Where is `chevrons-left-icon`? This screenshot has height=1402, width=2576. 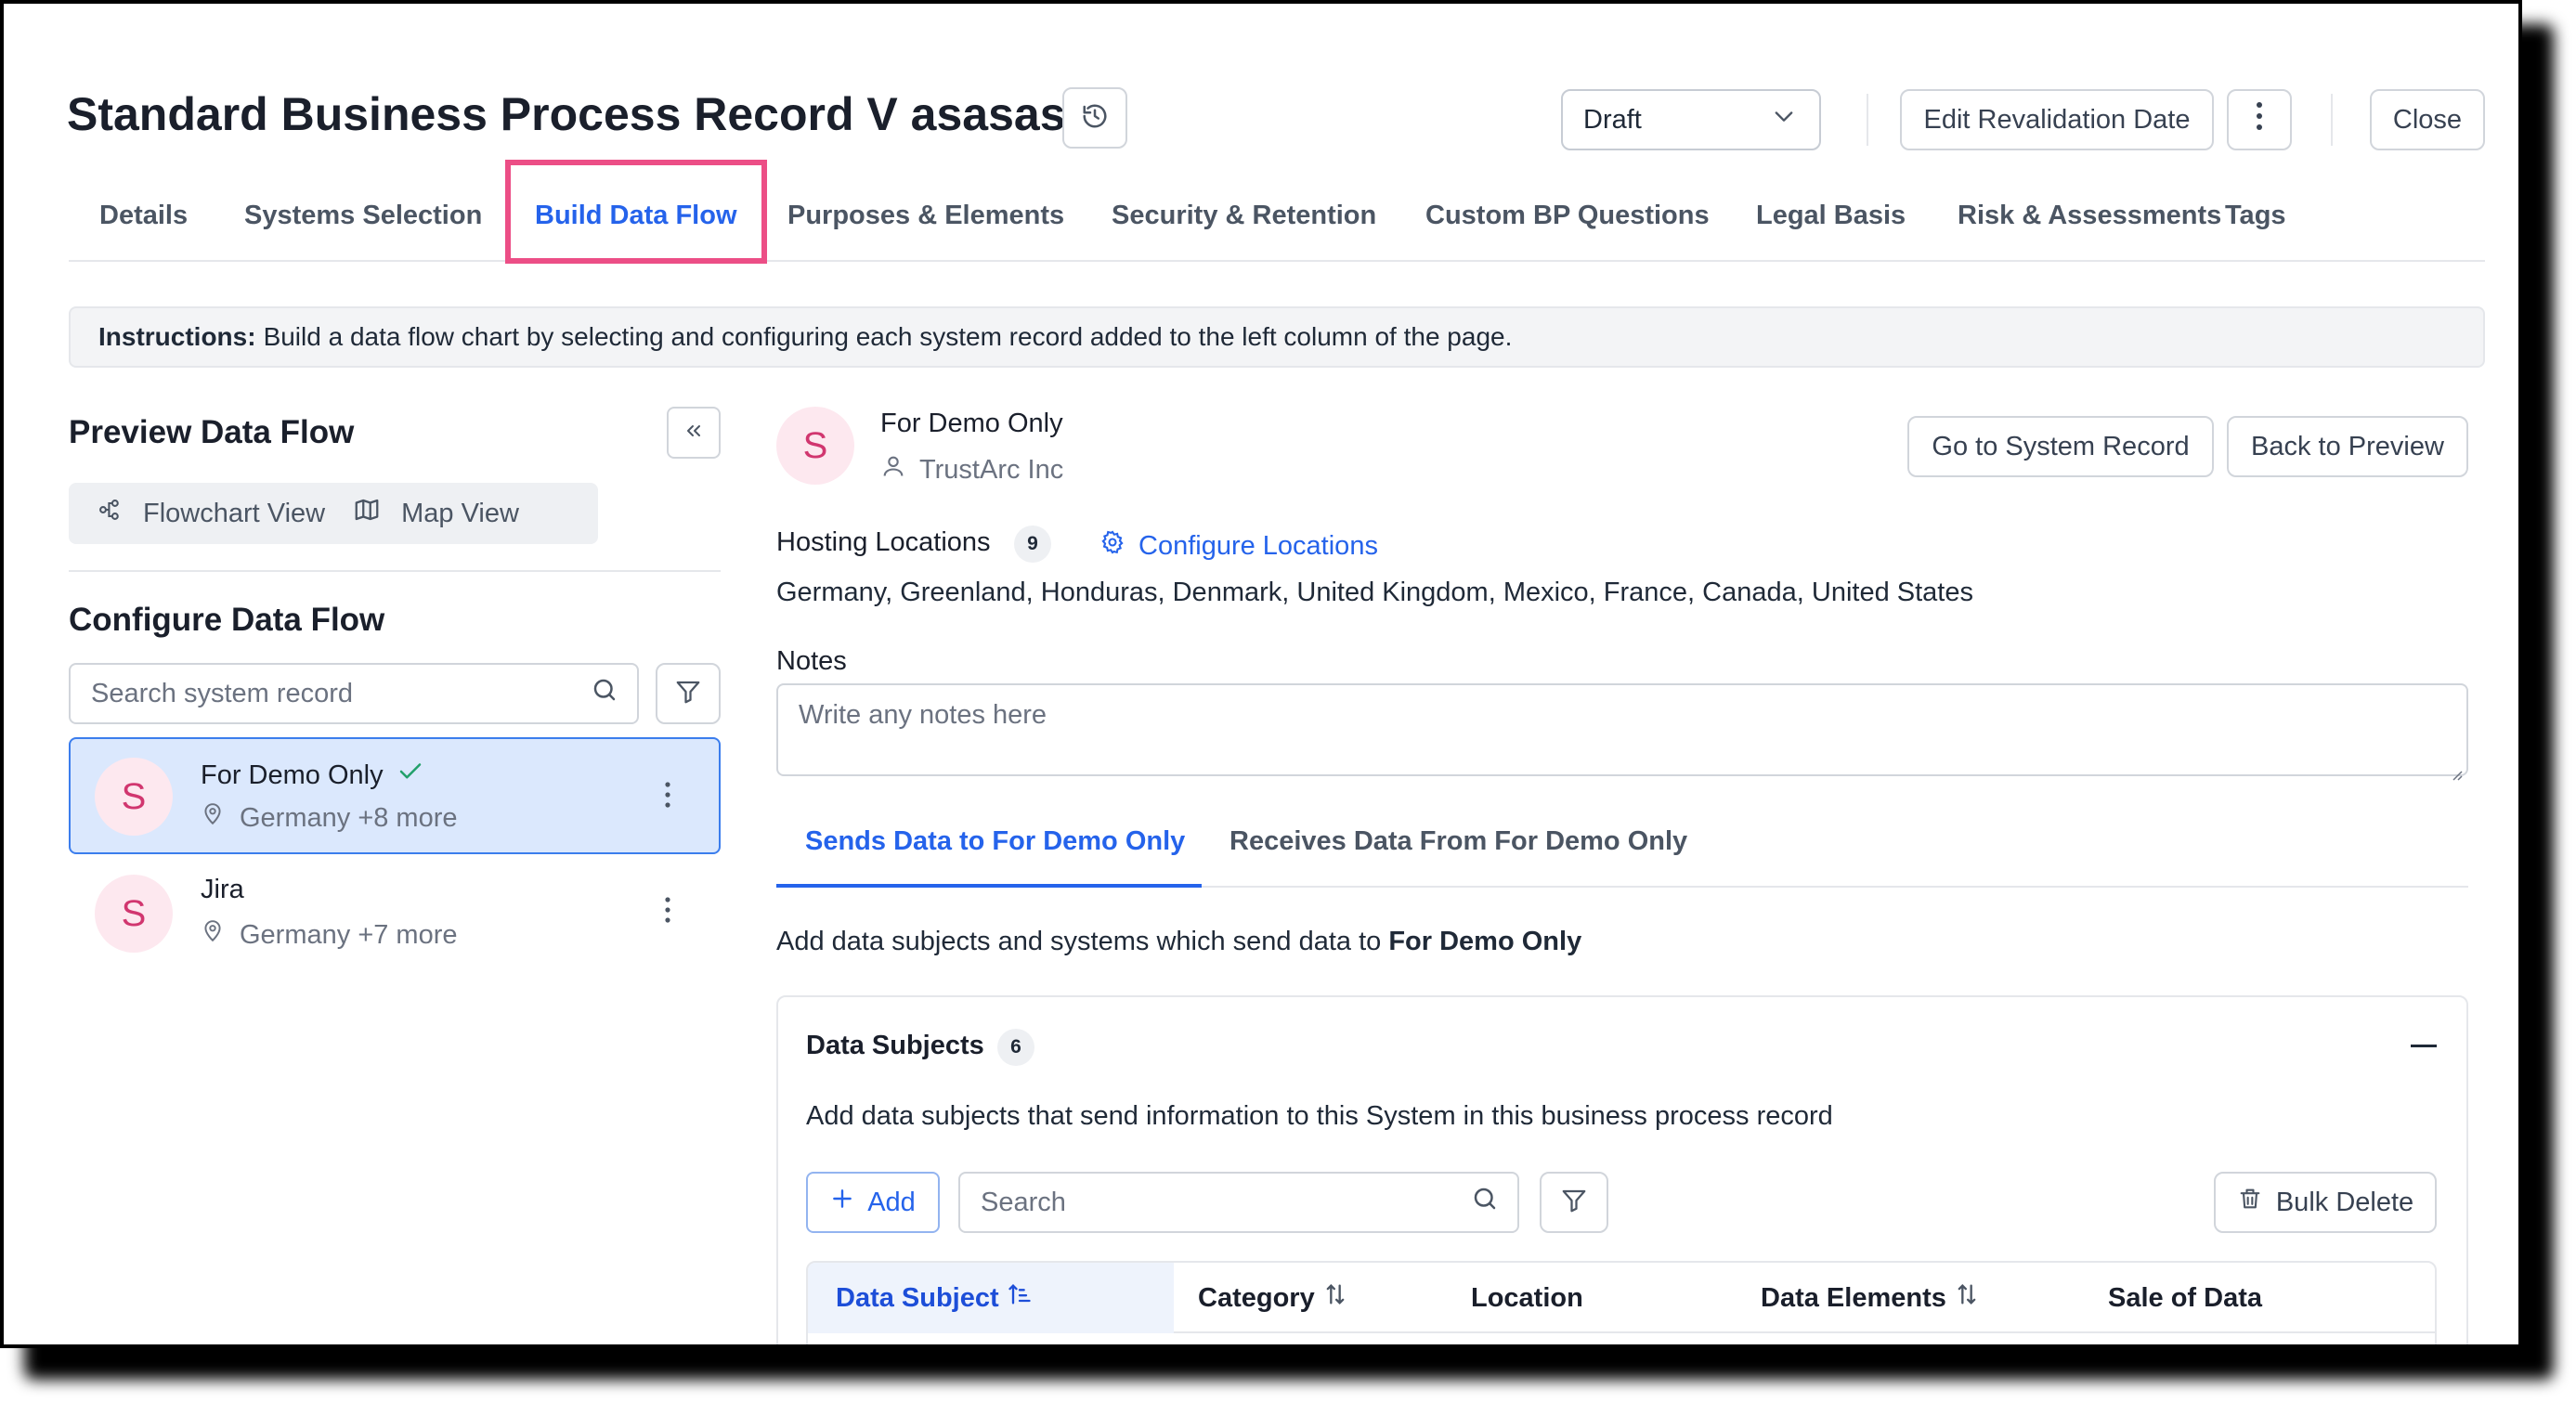 chevrons-left-icon is located at coordinates (694, 433).